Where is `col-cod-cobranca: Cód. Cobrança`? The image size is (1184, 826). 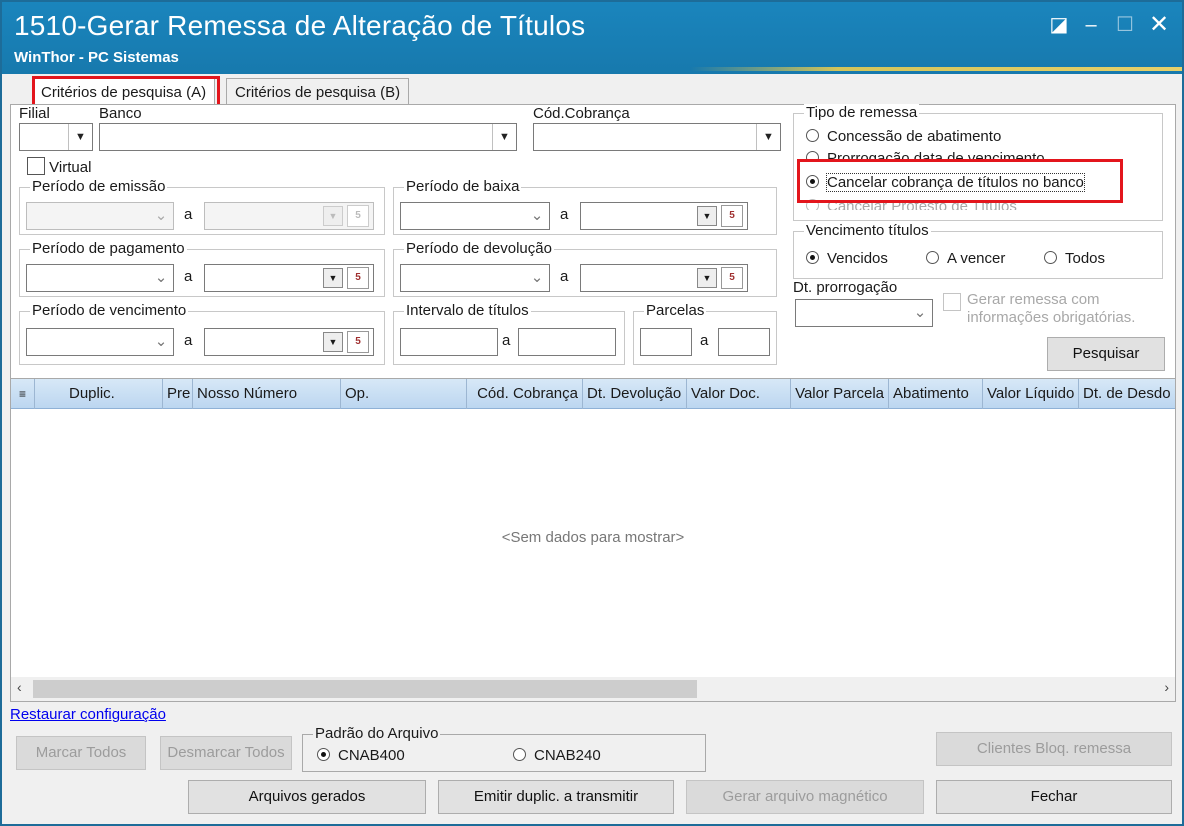 col-cod-cobranca: Cód. Cobrança is located at coordinates (525, 394).